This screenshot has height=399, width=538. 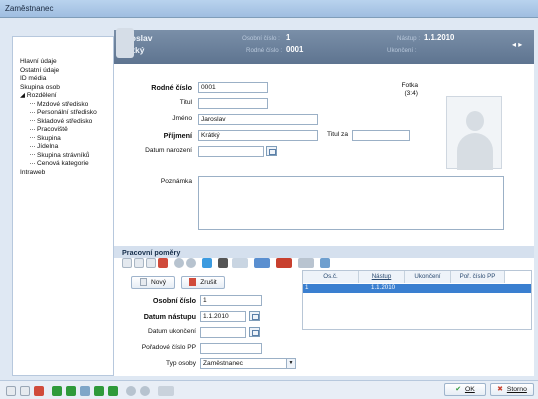 I want to click on header-nastup-label: Nástup :, so click(x=409, y=38).